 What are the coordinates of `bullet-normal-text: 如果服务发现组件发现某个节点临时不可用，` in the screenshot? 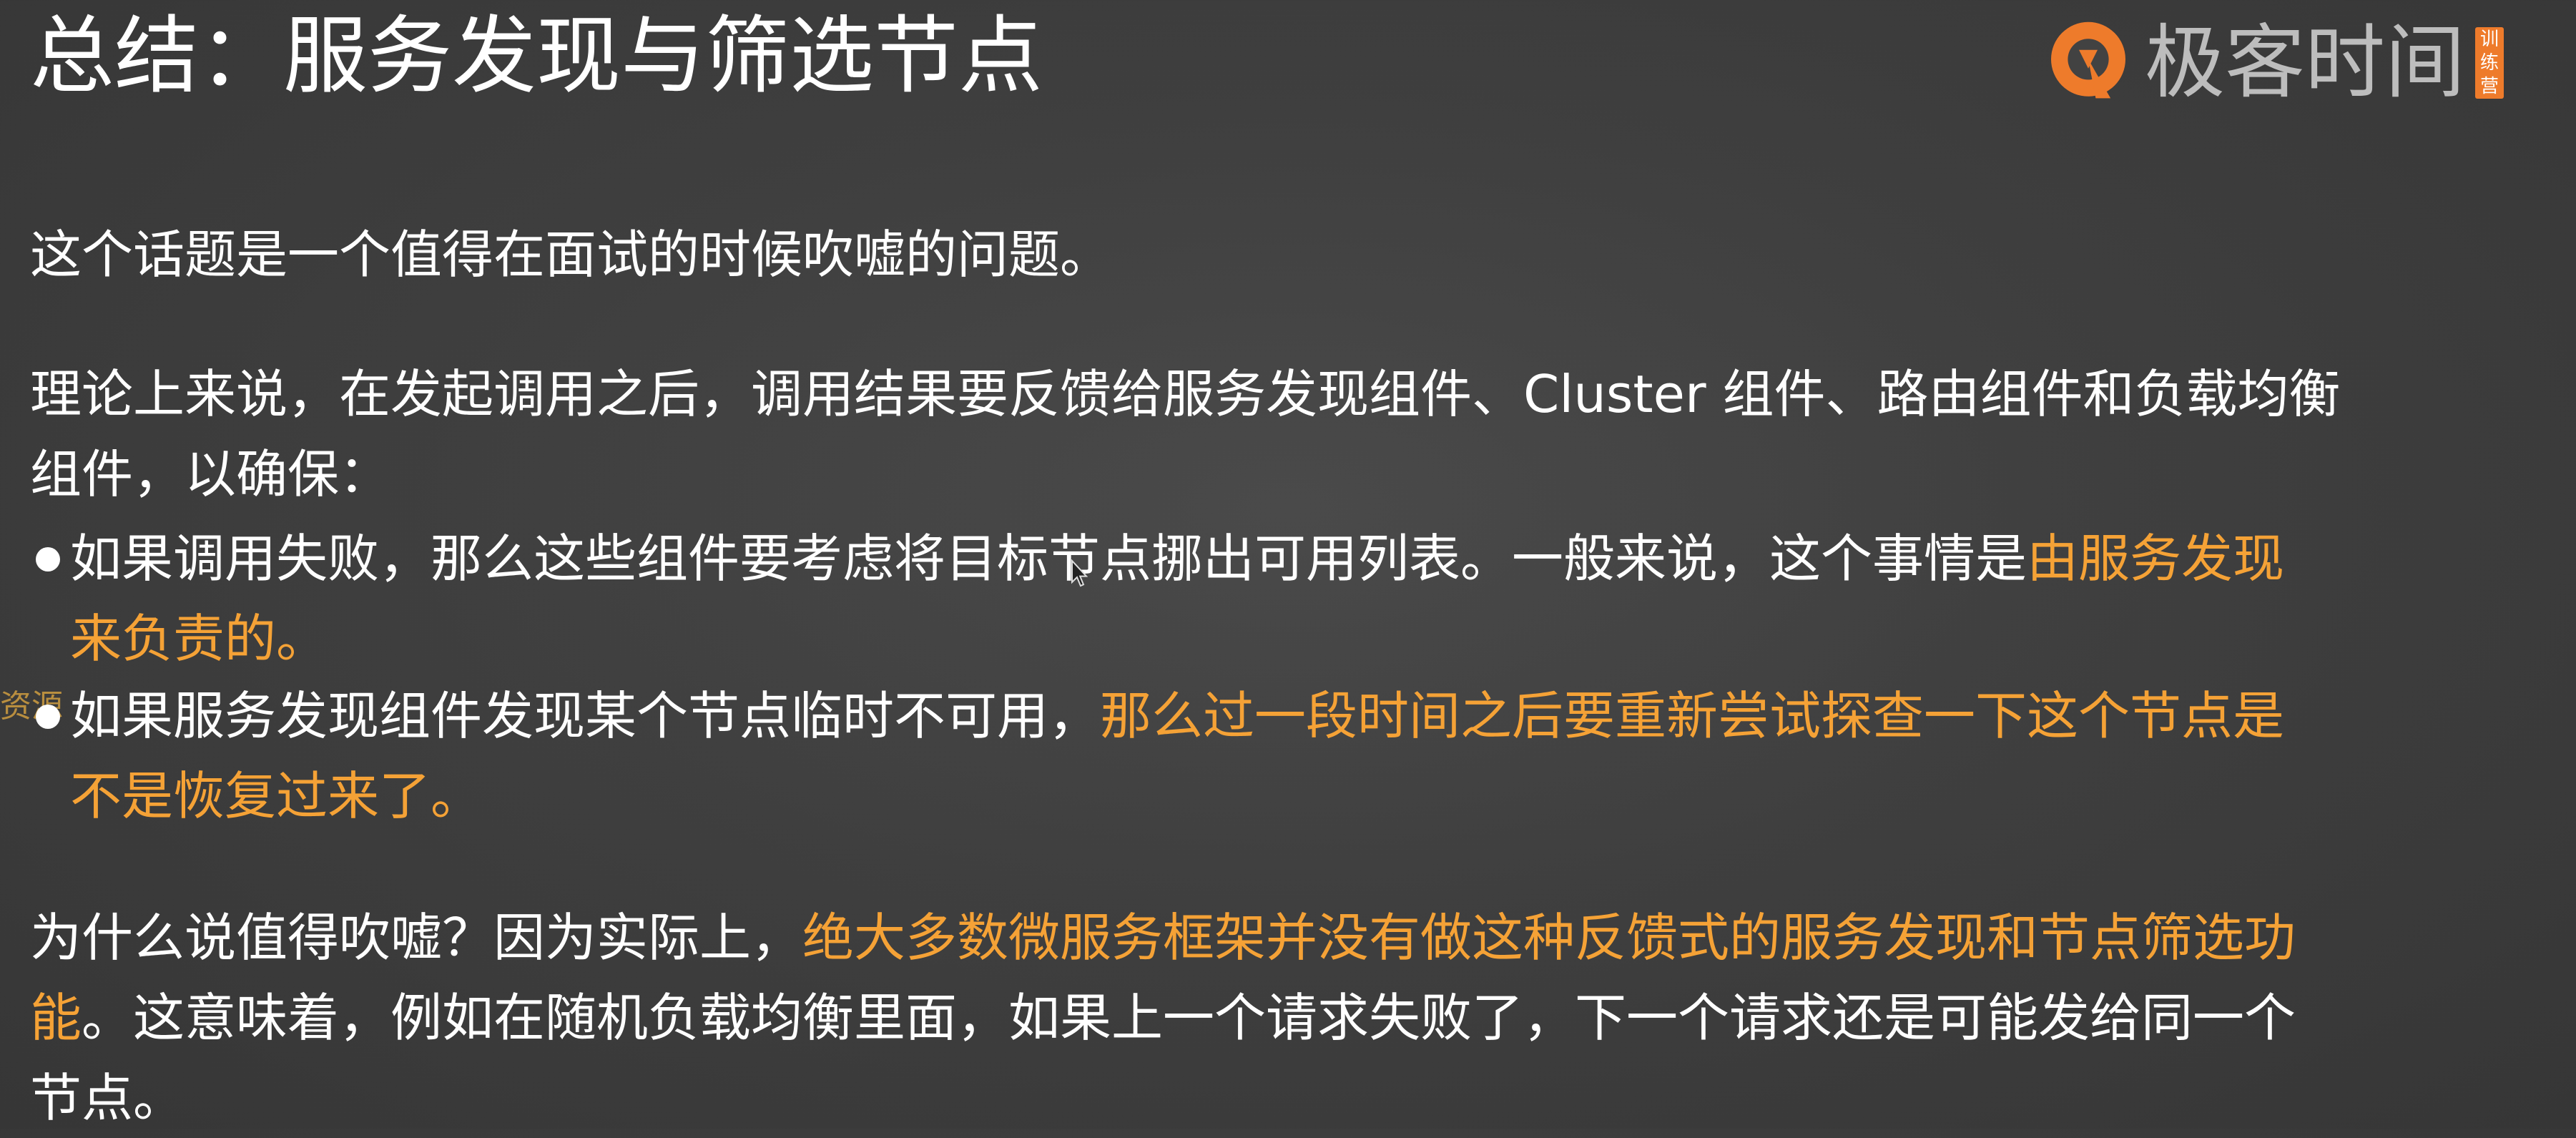 It's located at (585, 716).